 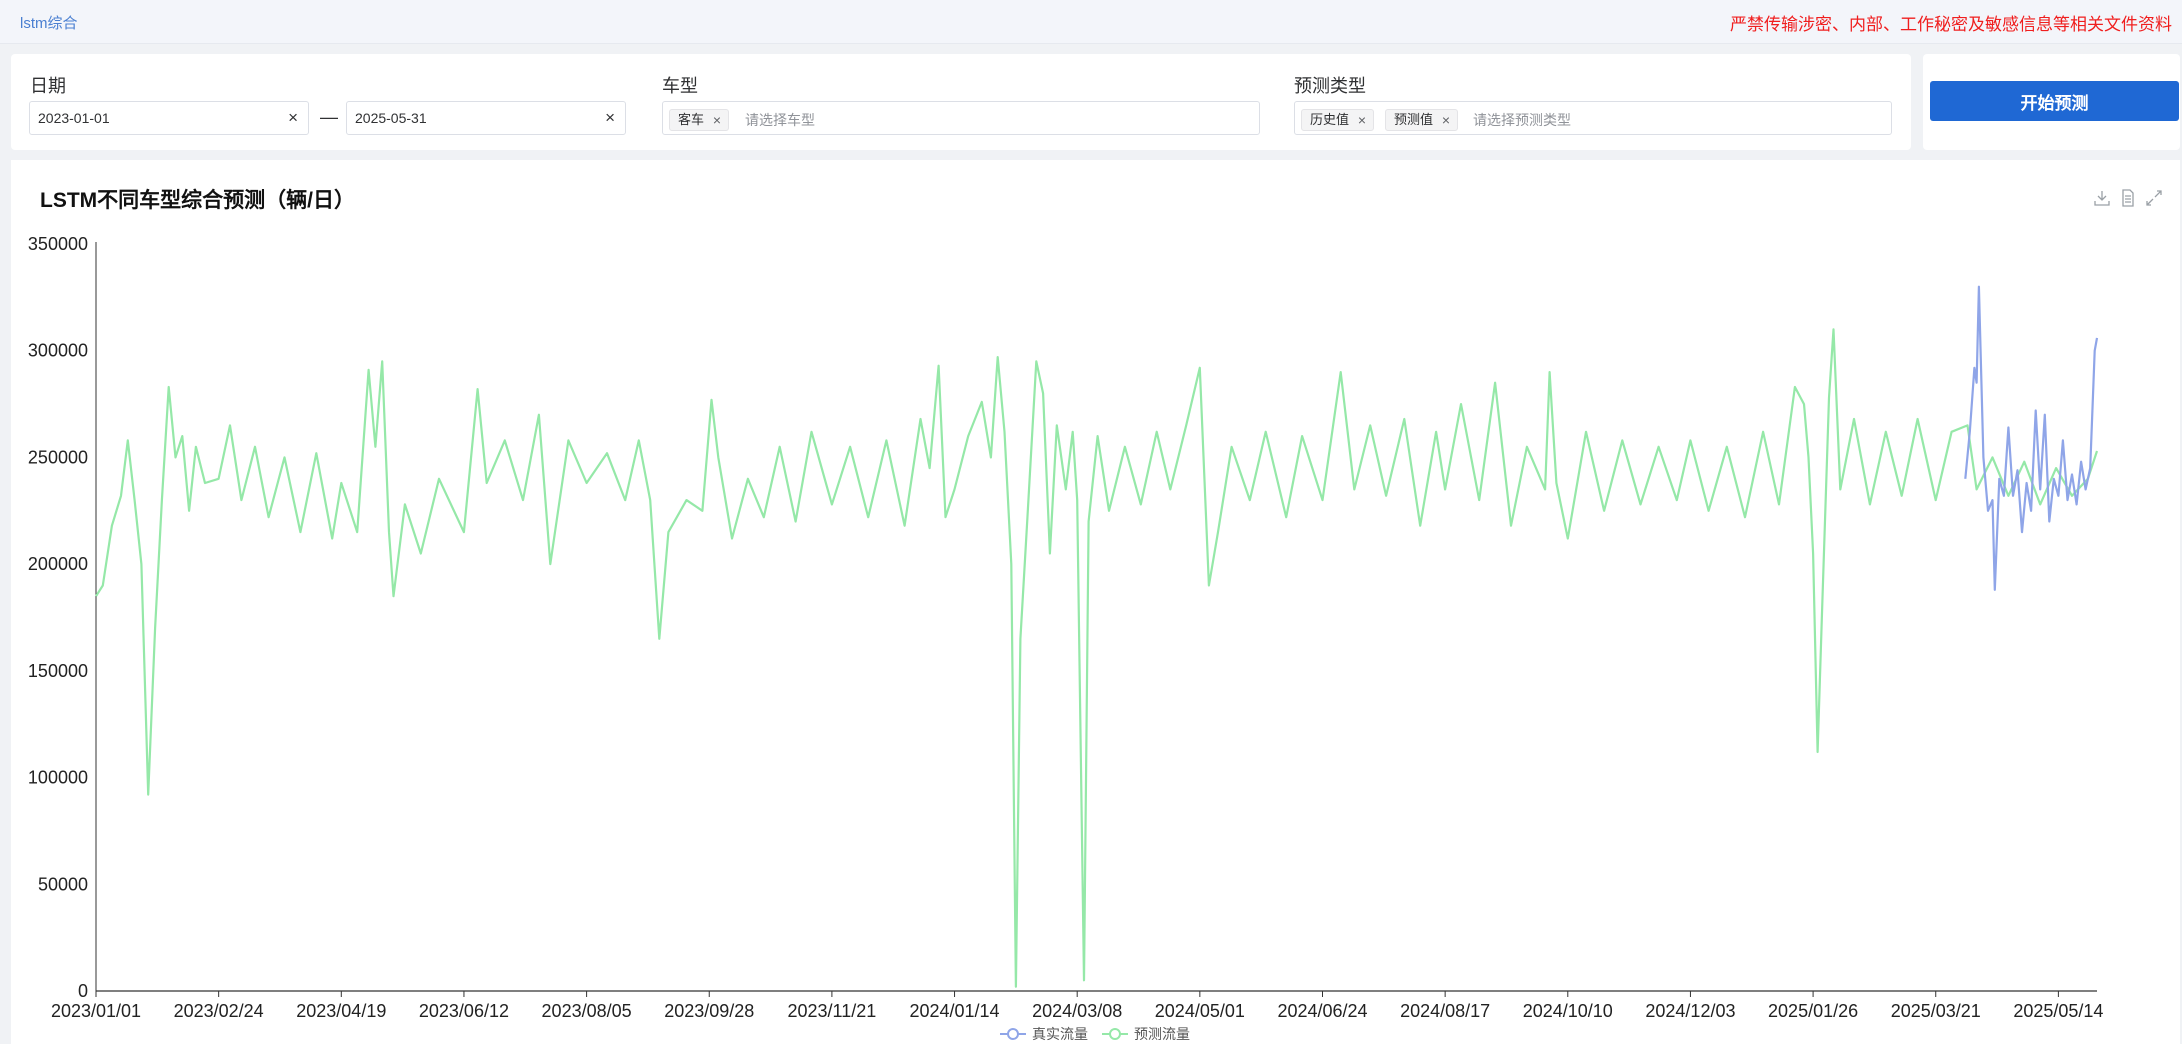 What do you see at coordinates (2031, 438) in the screenshot?
I see `real-flow-line` at bounding box center [2031, 438].